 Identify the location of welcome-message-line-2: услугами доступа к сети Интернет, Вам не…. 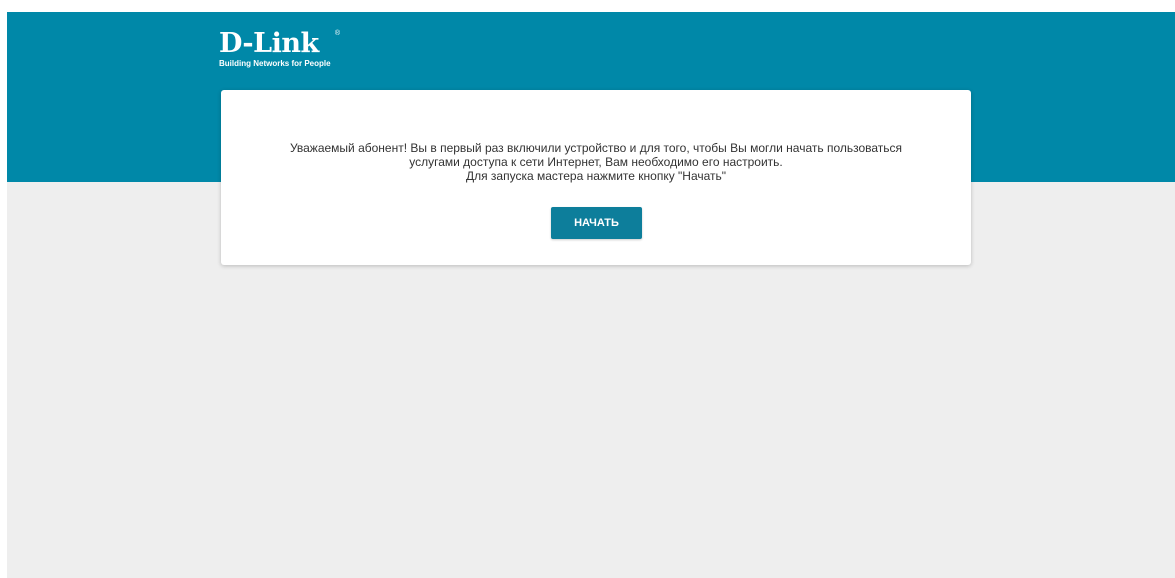
(596, 162).